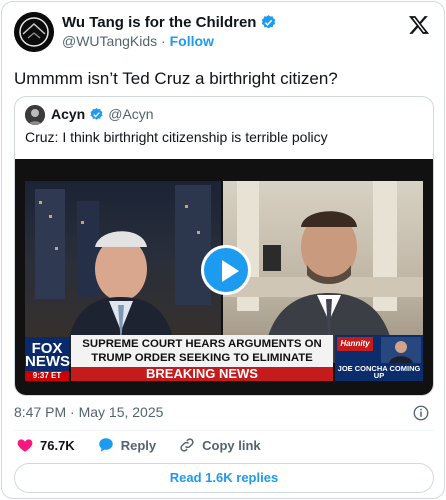 The height and width of the screenshot is (500, 446). I want to click on quoted-display-name: Acyn, so click(68, 114).